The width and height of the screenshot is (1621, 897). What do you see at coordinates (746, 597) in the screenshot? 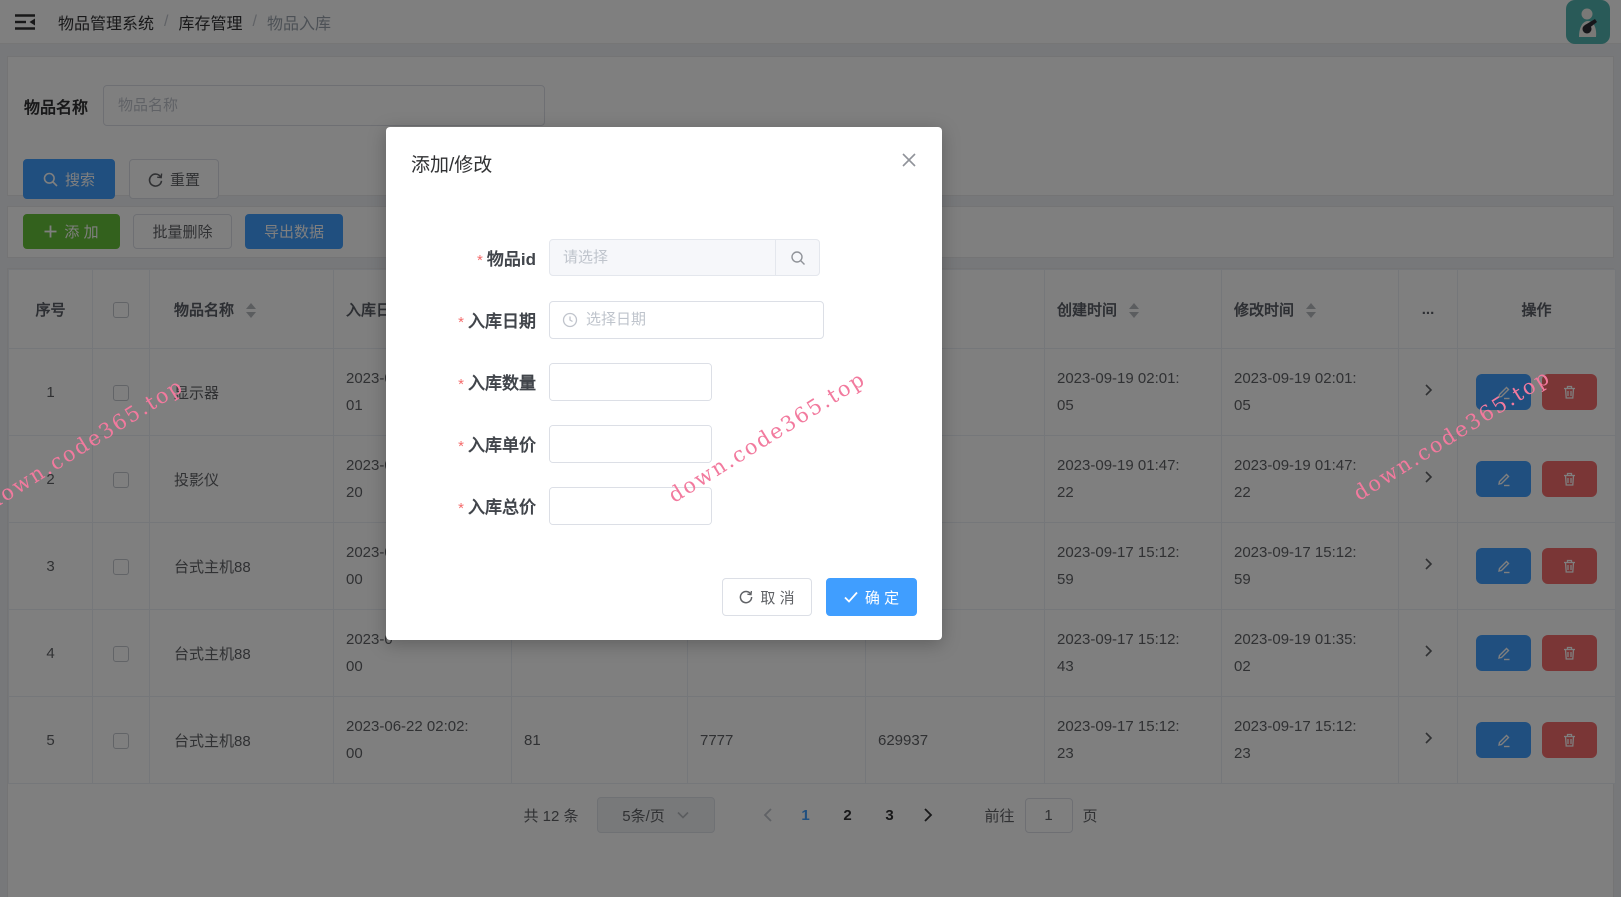
I see `refresh-left-icon` at bounding box center [746, 597].